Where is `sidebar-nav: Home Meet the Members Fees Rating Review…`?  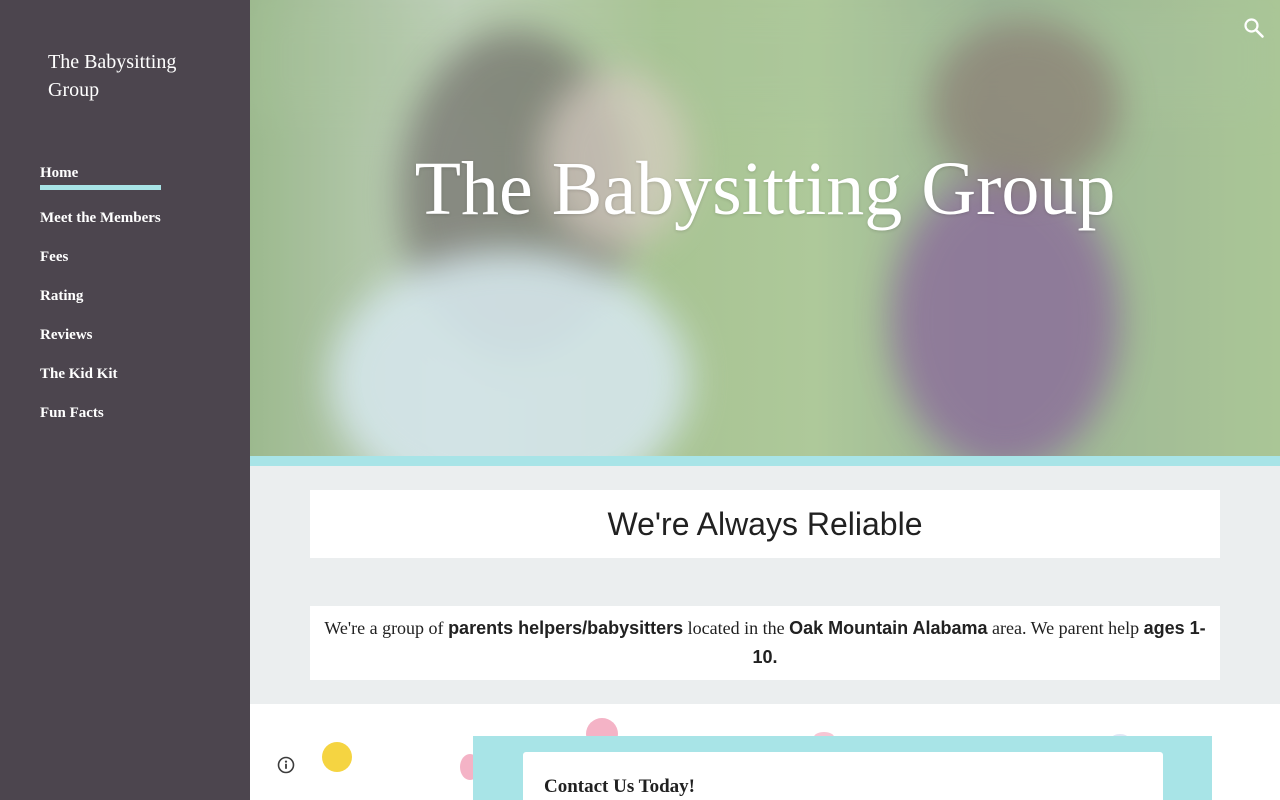 sidebar-nav: Home Meet the Members Fees Rating Review… is located at coordinates (100, 303).